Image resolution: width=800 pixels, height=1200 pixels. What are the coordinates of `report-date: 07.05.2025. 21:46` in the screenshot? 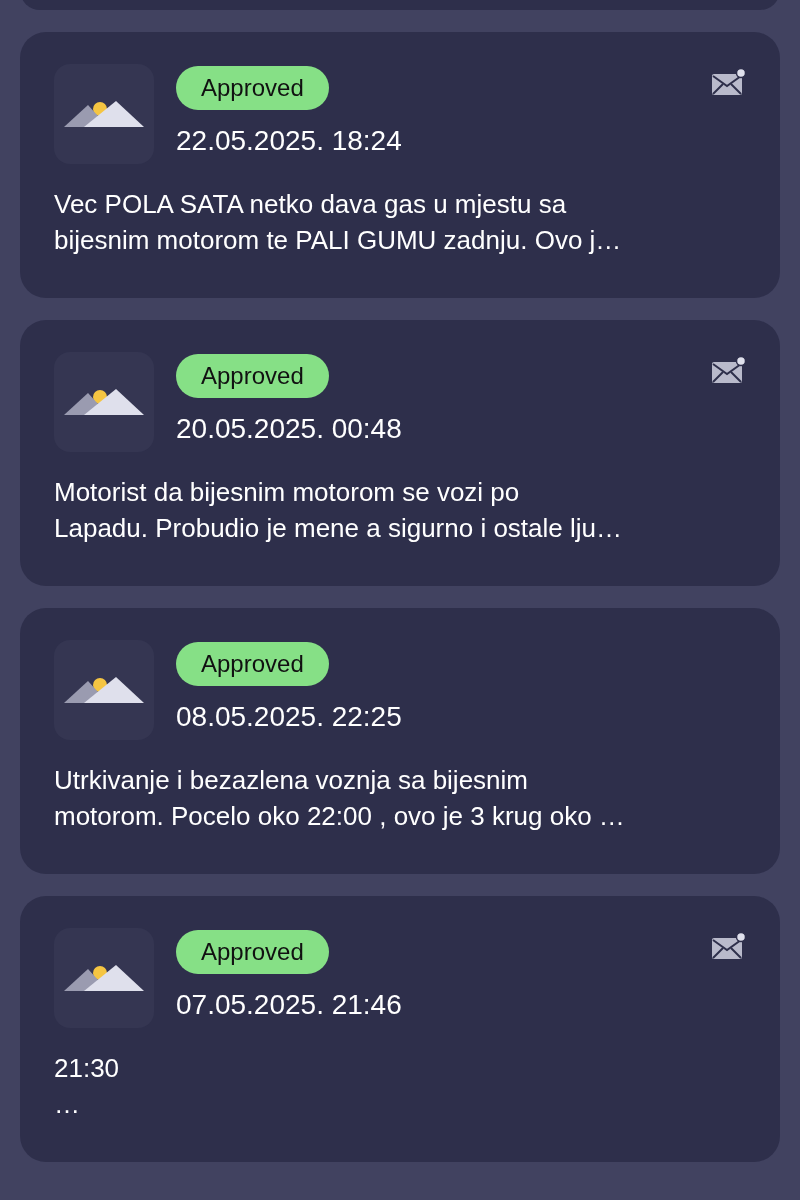 It's located at (289, 1005).